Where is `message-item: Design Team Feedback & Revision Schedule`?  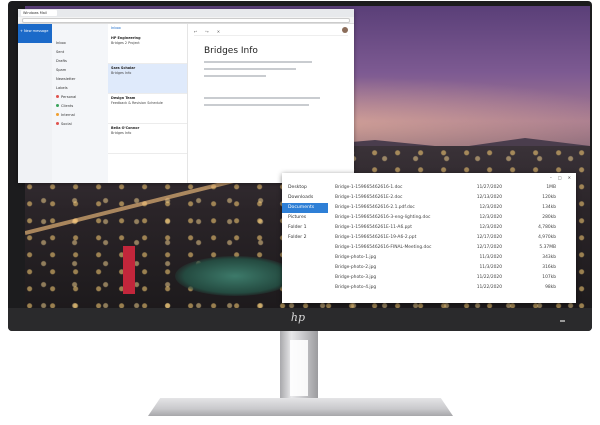 message-item: Design Team Feedback & Revision Schedule is located at coordinates (147, 109).